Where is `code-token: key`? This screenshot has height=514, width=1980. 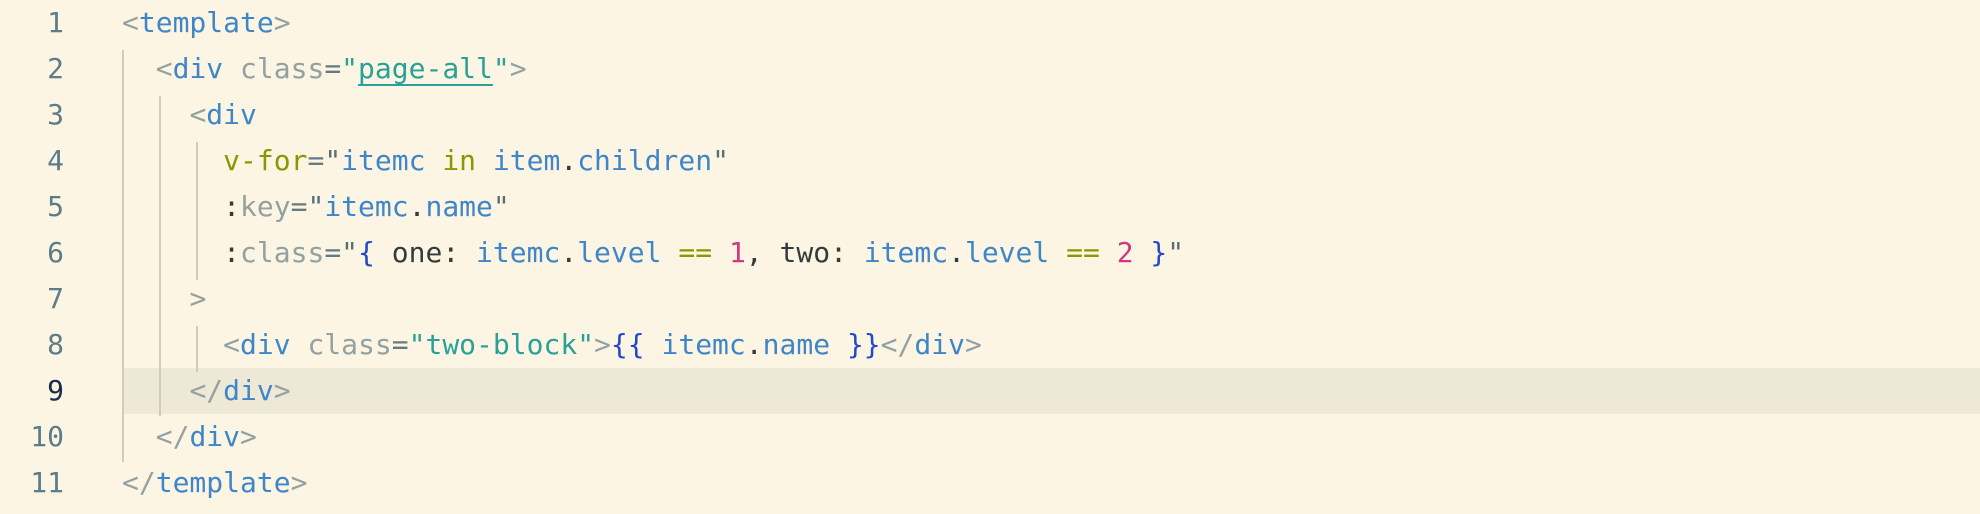
code-token: key is located at coordinates (265, 206).